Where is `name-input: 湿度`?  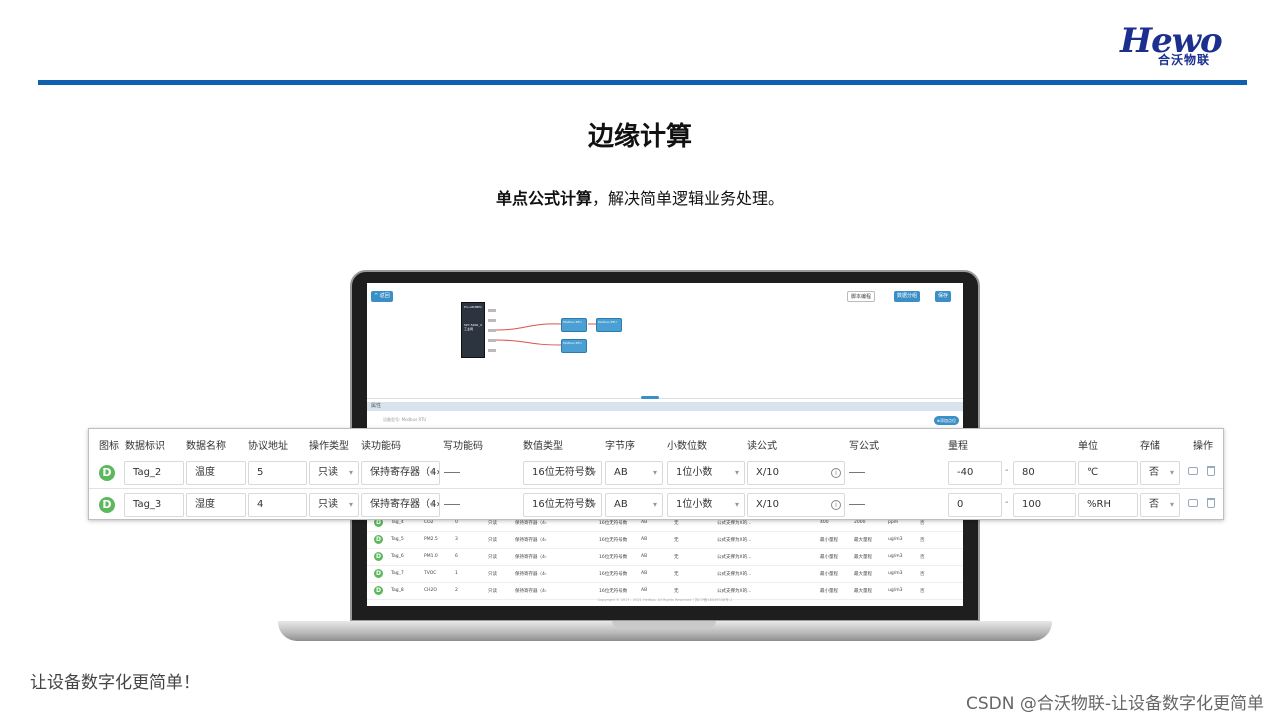 name-input: 湿度 is located at coordinates (216, 505).